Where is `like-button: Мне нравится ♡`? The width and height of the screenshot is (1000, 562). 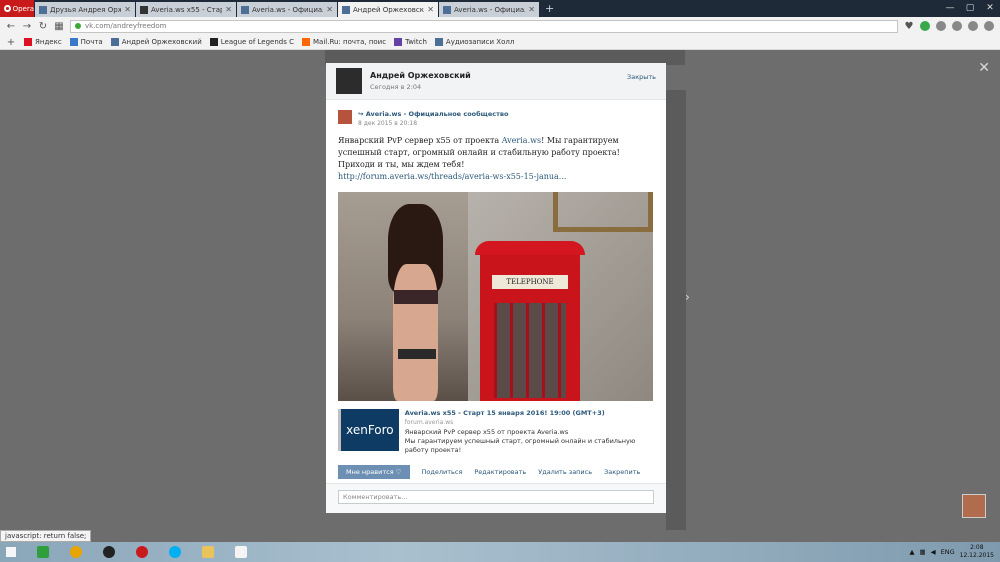 like-button: Мне нравится ♡ is located at coordinates (374, 472).